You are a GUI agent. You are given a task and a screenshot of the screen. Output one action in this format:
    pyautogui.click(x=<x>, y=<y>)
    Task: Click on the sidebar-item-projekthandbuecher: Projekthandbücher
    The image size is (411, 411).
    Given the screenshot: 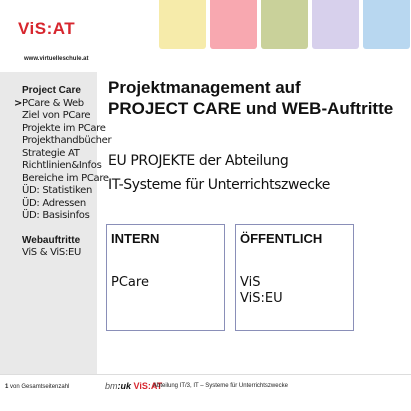 What is the action you would take?
    pyautogui.click(x=56, y=141)
    